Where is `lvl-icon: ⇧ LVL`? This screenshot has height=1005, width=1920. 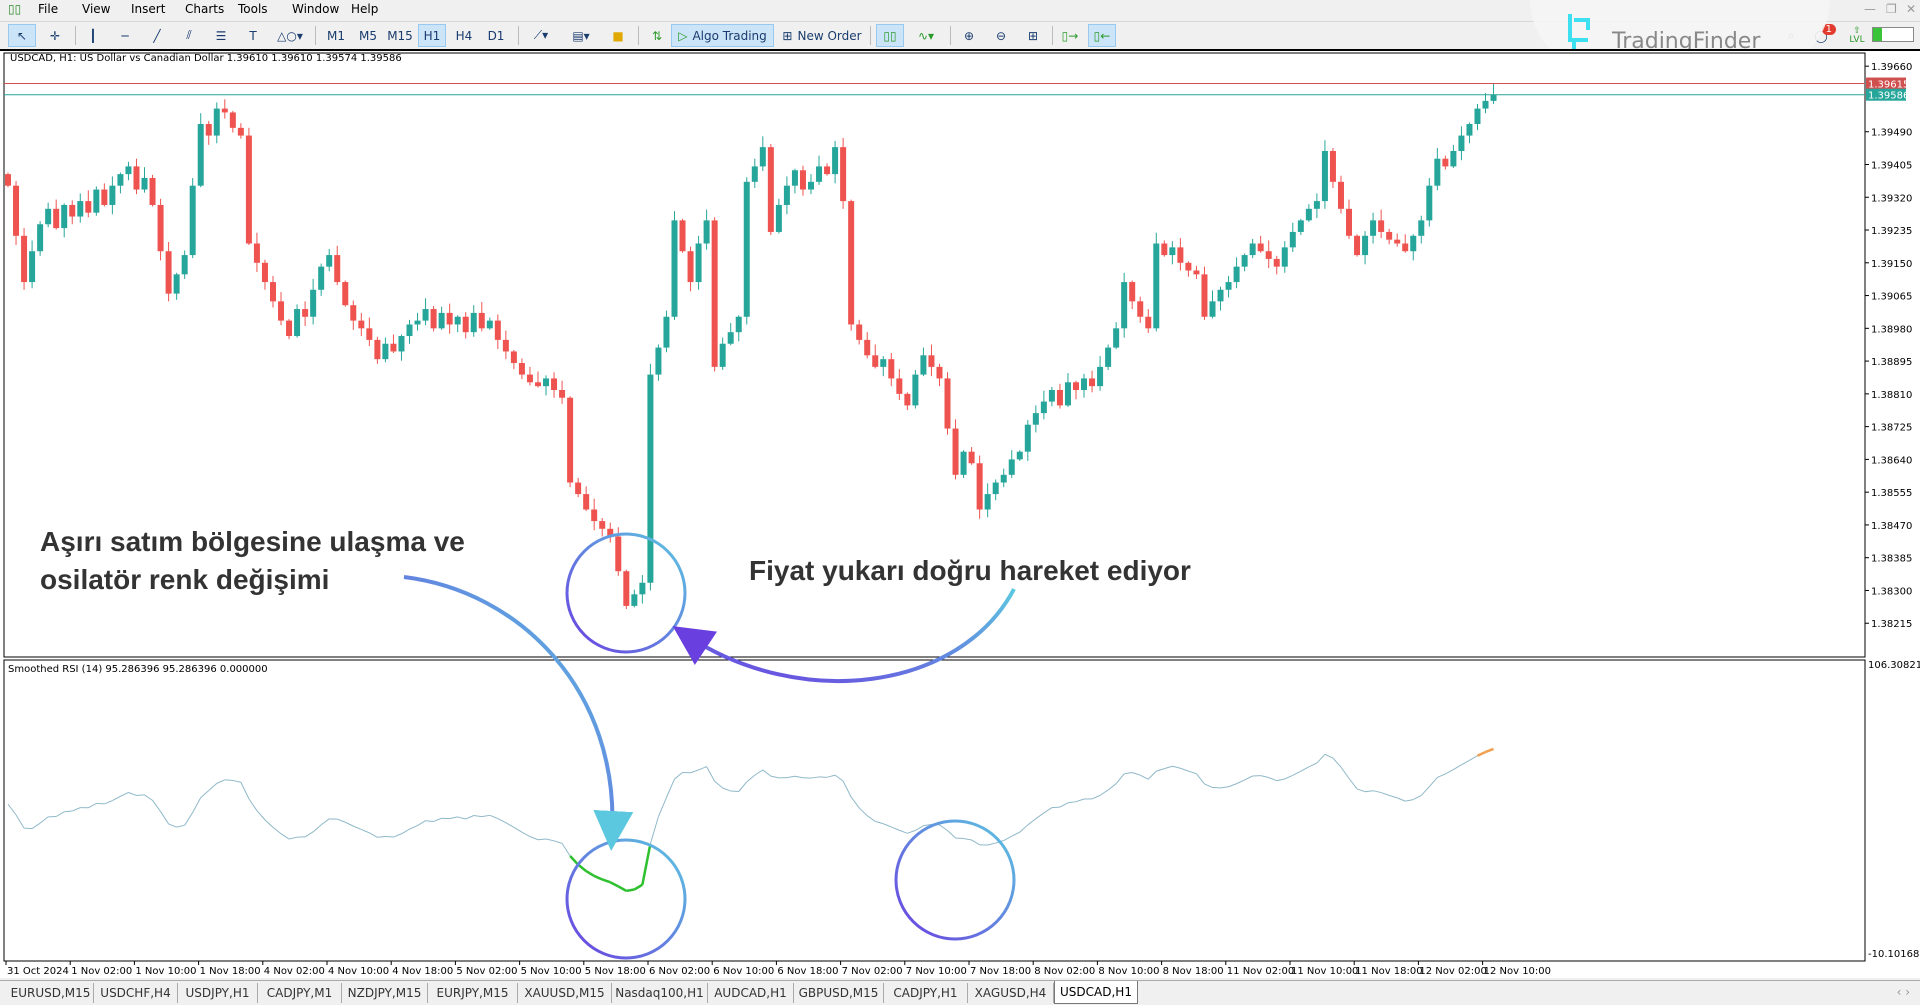
lvl-icon: ⇧ LVL is located at coordinates (1857, 35).